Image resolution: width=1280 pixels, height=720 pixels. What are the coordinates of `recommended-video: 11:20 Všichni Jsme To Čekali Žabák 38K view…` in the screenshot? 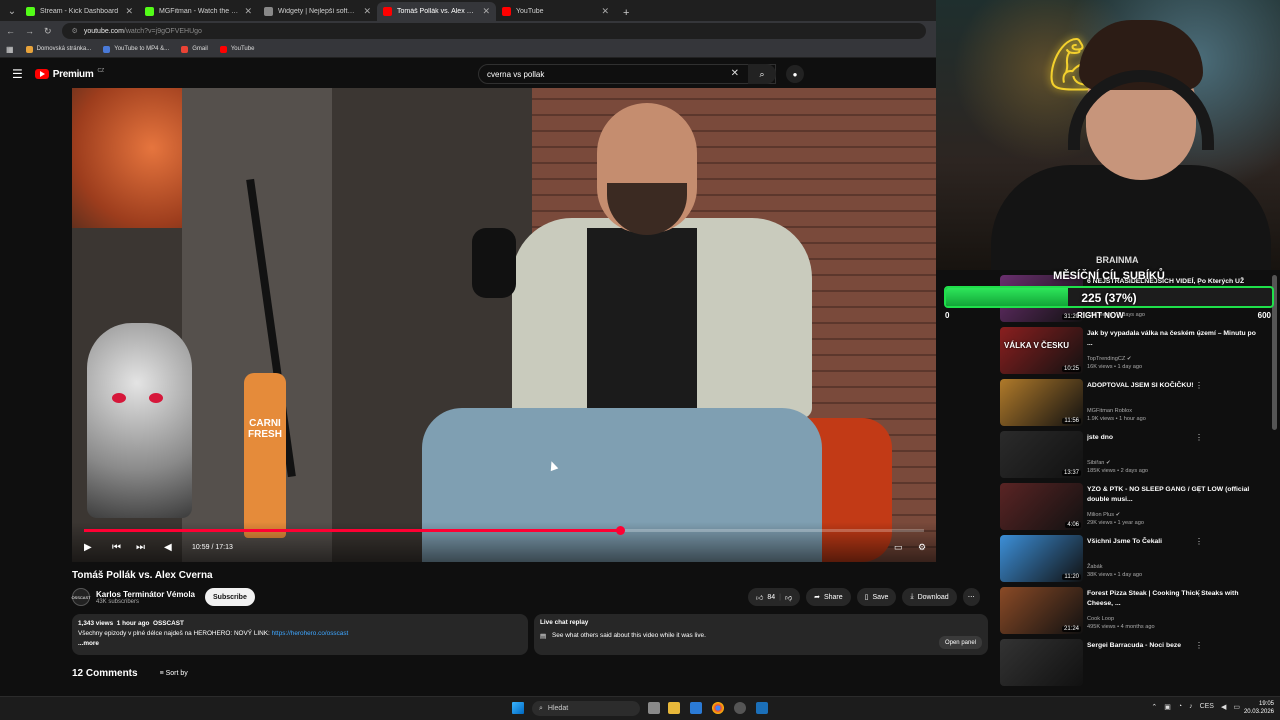 It's located at (1135, 560).